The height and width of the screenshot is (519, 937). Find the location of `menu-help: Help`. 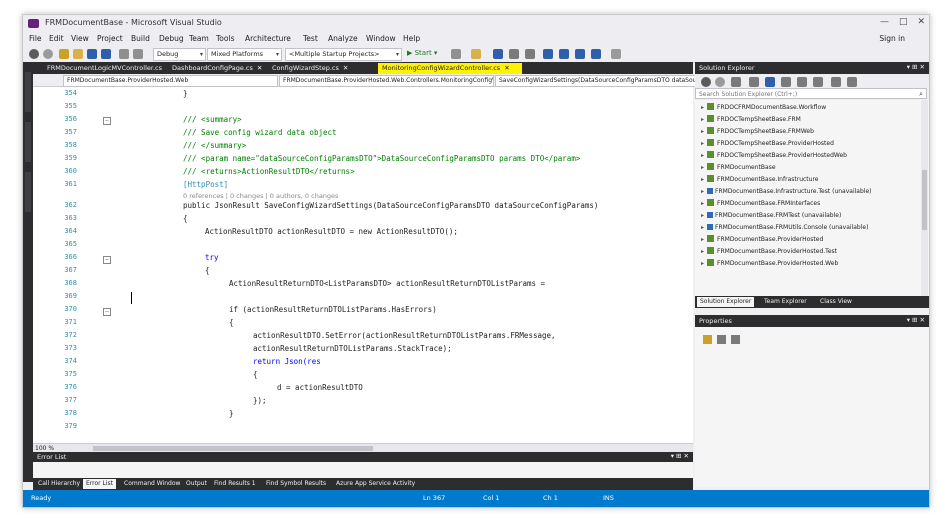

menu-help: Help is located at coordinates (411, 38).